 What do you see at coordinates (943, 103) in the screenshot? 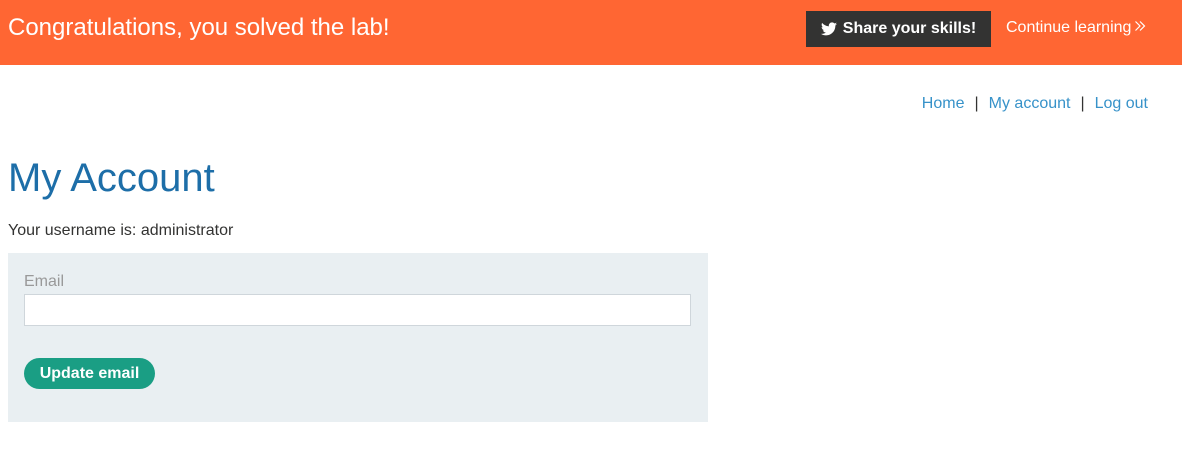
I see `nav-home-link: Home` at bounding box center [943, 103].